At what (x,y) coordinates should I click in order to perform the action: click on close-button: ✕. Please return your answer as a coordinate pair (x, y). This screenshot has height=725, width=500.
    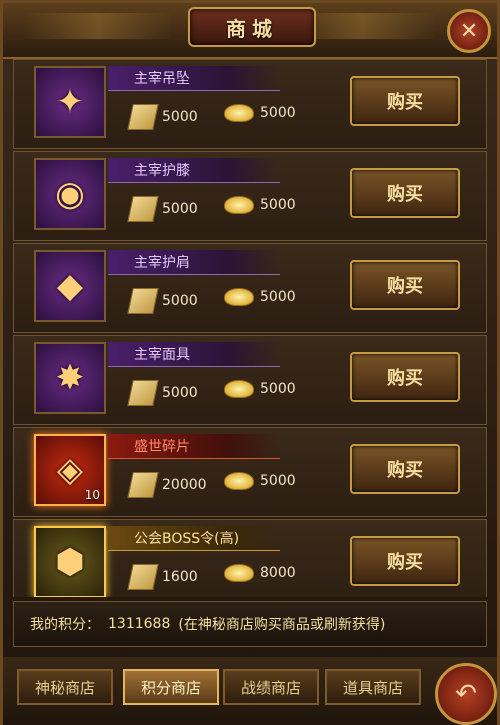
    Looking at the image, I should click on (469, 31).